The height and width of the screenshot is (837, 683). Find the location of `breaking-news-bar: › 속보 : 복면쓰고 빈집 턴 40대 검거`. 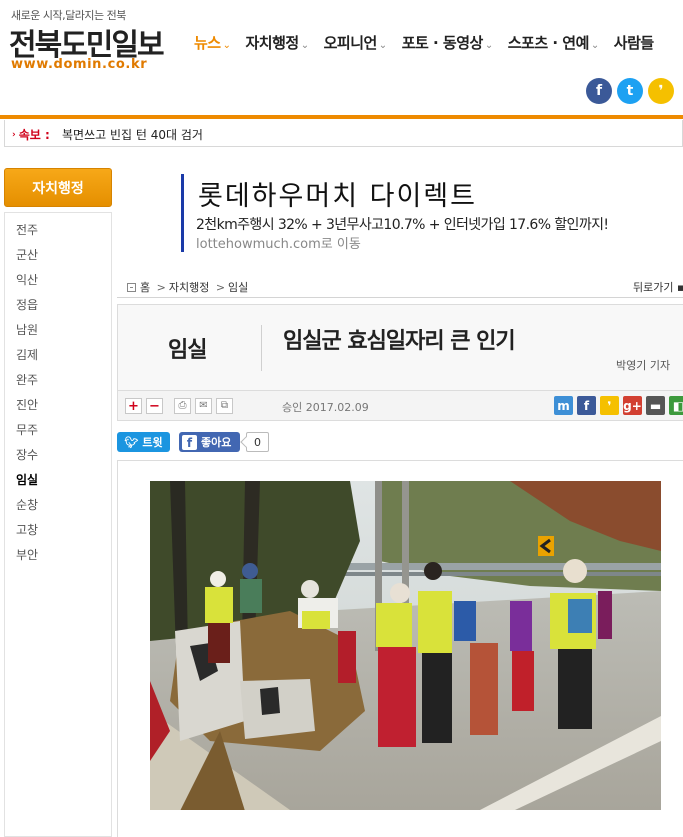

breaking-news-bar: › 속보 : 복면쓰고 빈집 턴 40대 검거 is located at coordinates (343, 133).